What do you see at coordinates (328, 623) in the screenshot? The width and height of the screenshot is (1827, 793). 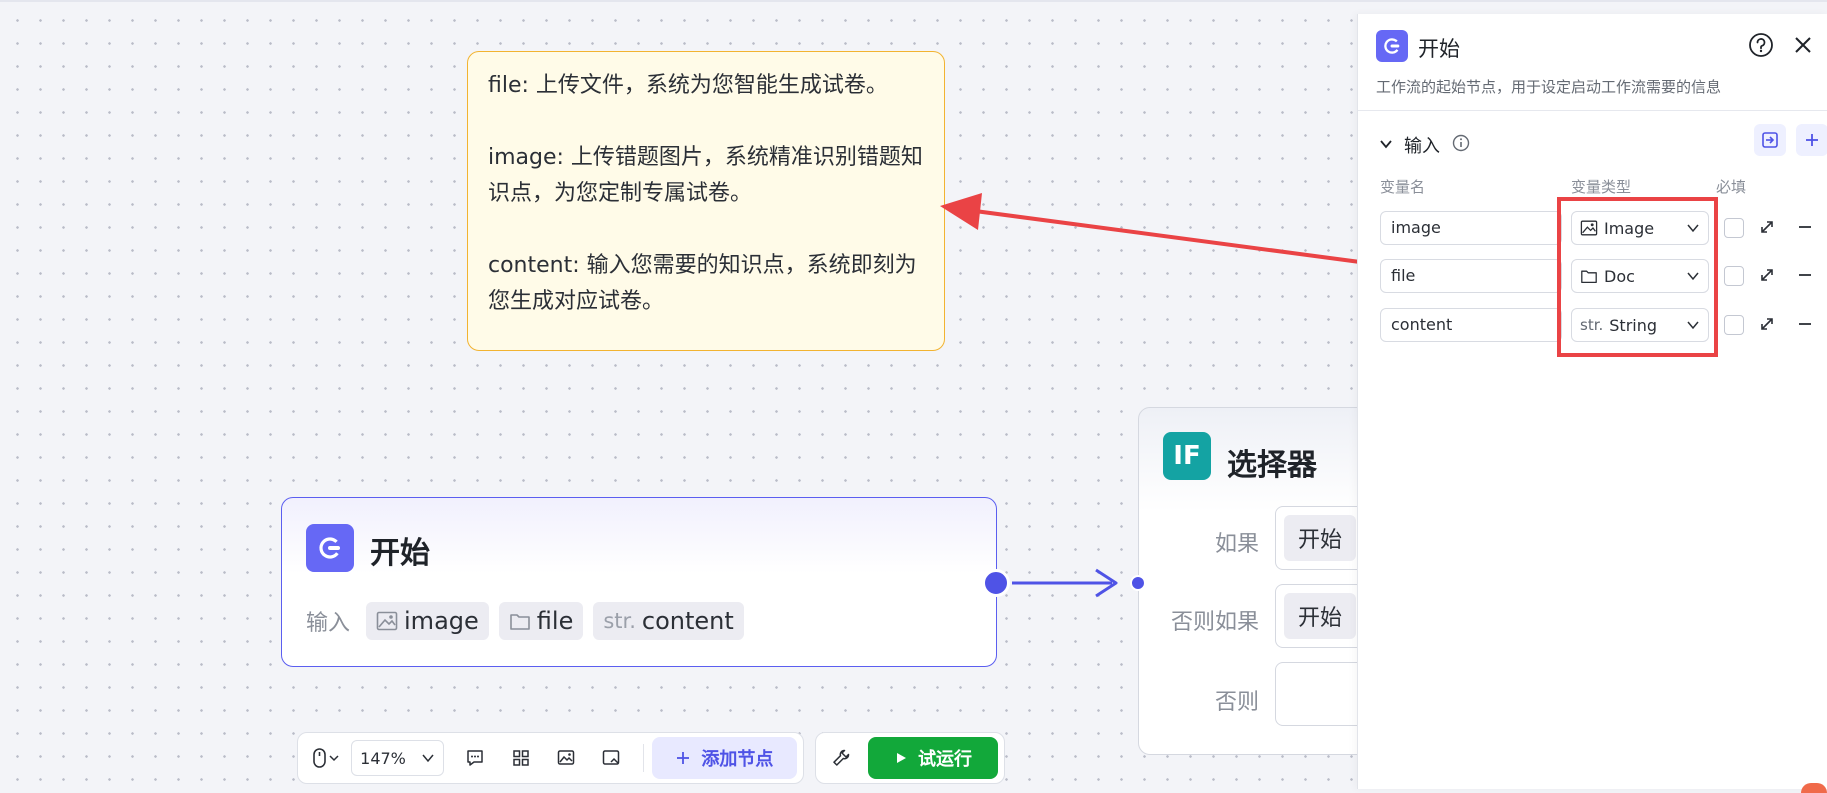 I see `start-node-inputs-label: 输入` at bounding box center [328, 623].